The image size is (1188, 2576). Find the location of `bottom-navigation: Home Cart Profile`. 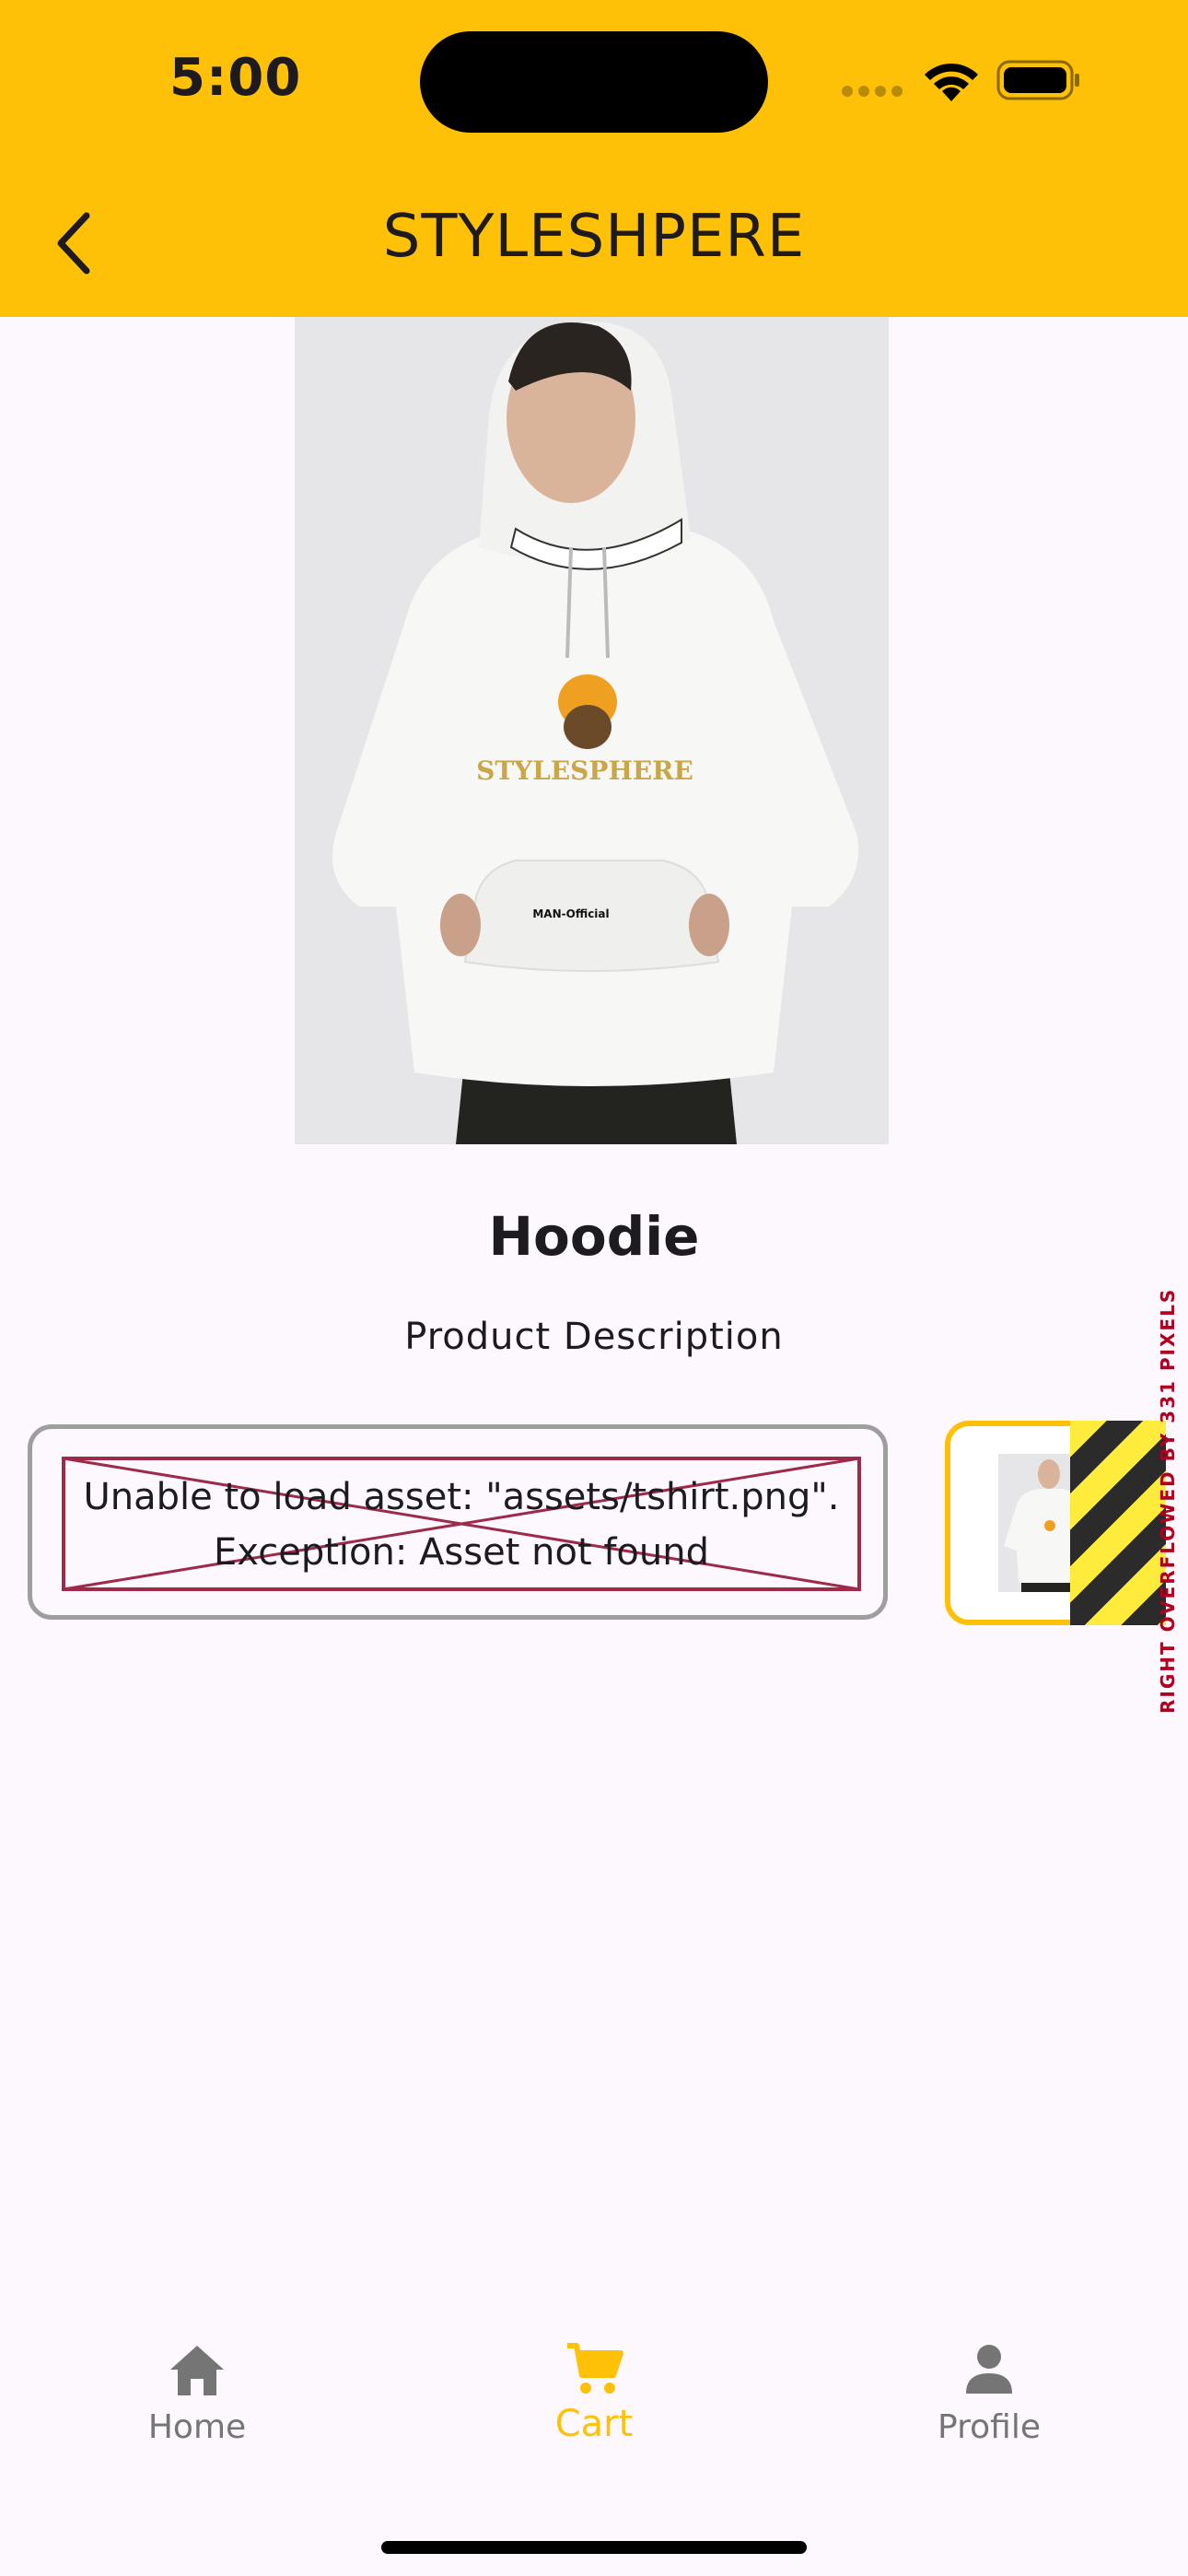

bottom-navigation: Home Cart Profile is located at coordinates (594, 2449).